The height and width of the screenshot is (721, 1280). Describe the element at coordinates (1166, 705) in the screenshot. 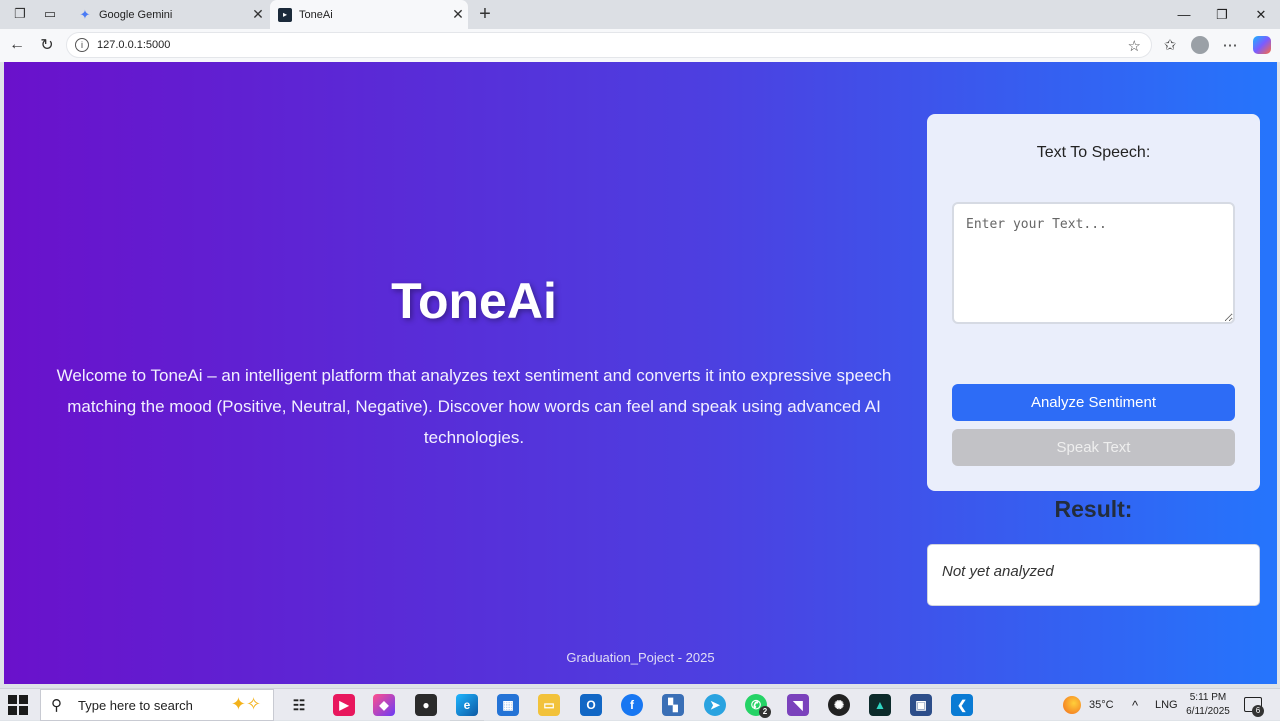

I see `language-indicator: LNG` at that location.